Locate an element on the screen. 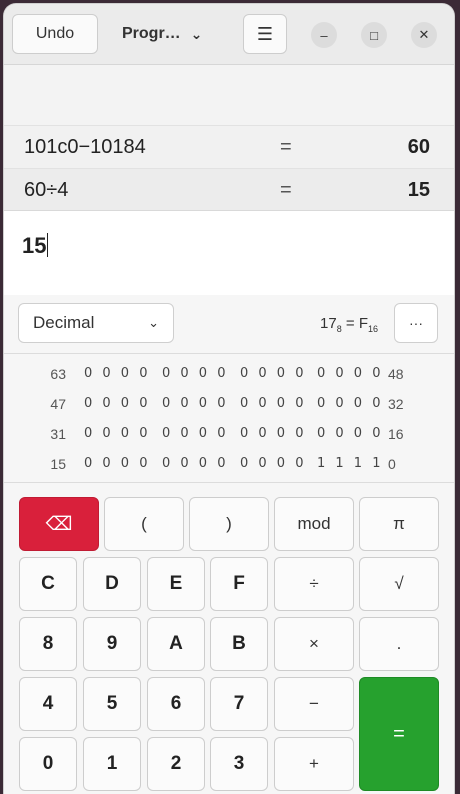 This screenshot has width=460, height=794. pi-button: π is located at coordinates (399, 524).